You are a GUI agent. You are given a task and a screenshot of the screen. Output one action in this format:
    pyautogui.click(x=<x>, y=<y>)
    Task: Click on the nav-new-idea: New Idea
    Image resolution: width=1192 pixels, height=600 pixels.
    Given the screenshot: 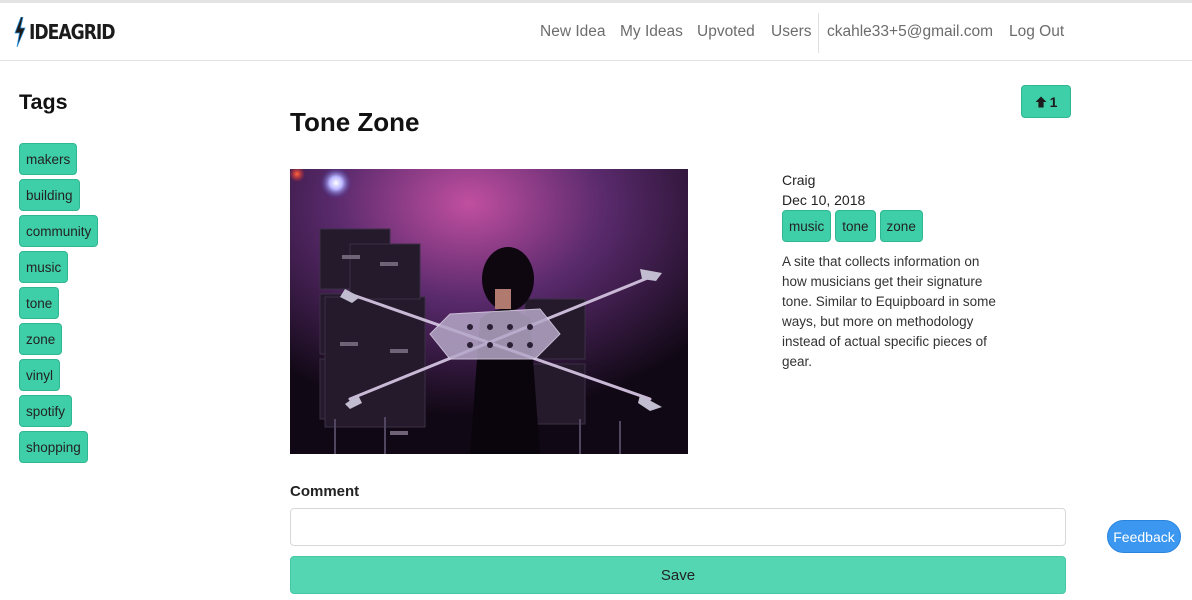 What is the action you would take?
    pyautogui.click(x=572, y=32)
    